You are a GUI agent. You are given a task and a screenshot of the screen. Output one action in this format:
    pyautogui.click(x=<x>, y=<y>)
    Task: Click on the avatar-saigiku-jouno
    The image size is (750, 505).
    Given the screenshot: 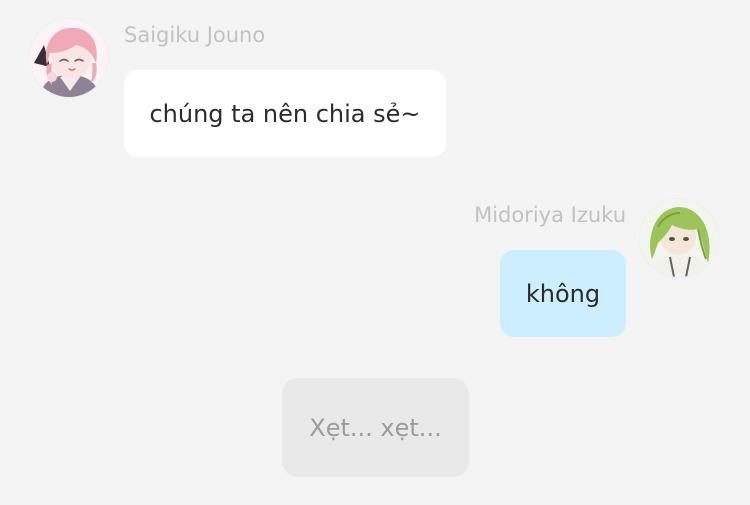 What is the action you would take?
    pyautogui.click(x=69, y=58)
    